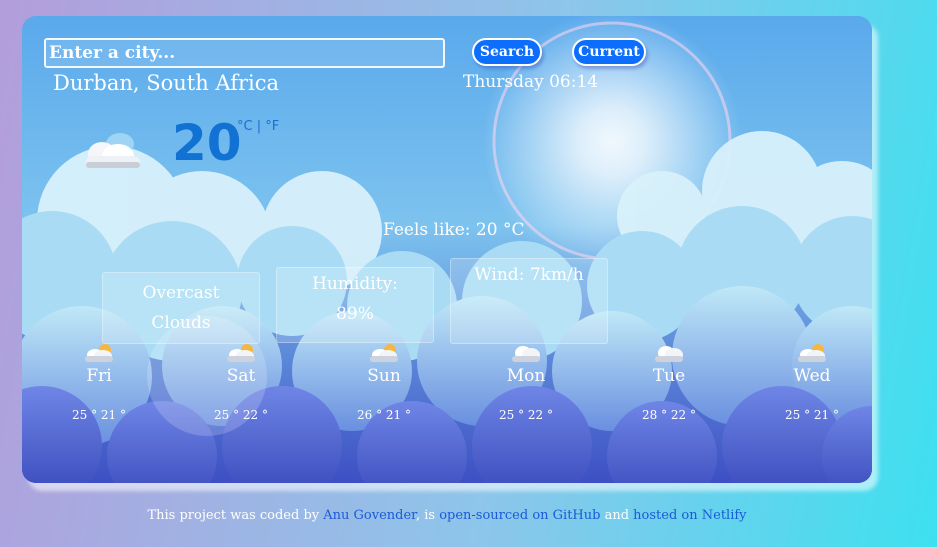 The image size is (937, 547). I want to click on city-search-input, so click(244, 53).